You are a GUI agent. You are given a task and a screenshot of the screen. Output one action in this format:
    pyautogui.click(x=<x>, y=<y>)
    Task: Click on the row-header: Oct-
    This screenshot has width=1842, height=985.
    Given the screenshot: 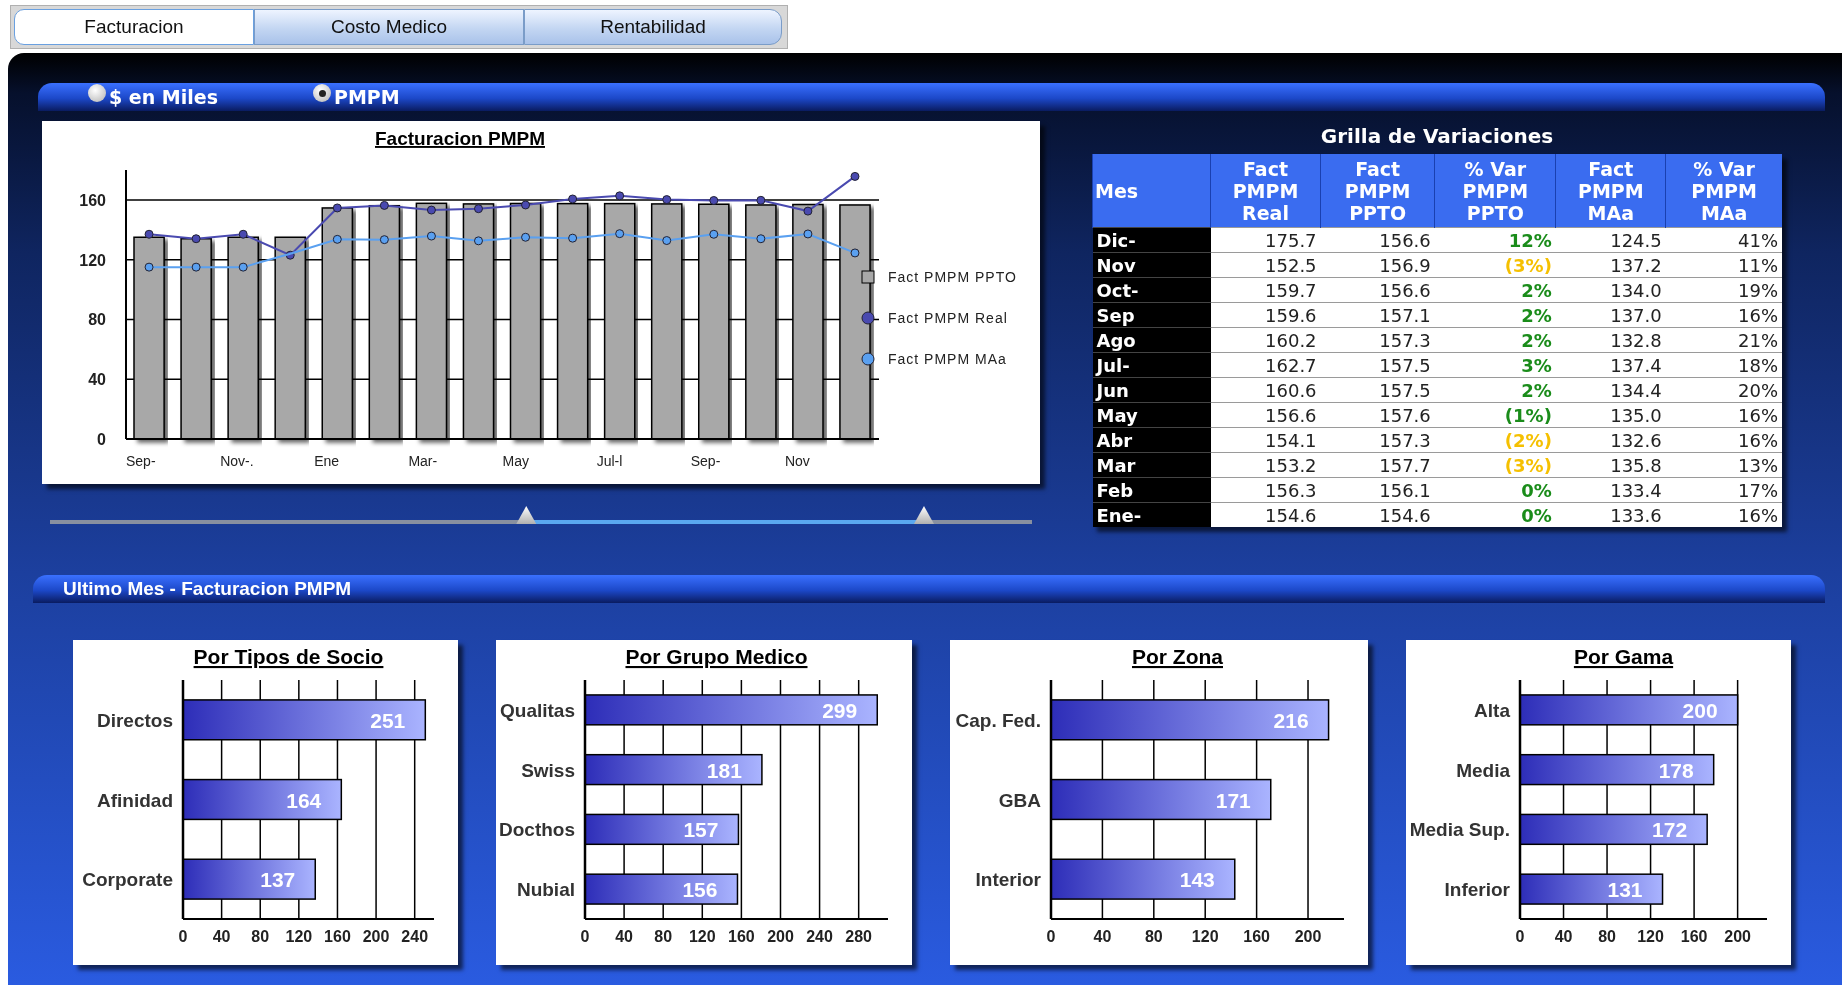 What is the action you would take?
    pyautogui.click(x=1151, y=290)
    